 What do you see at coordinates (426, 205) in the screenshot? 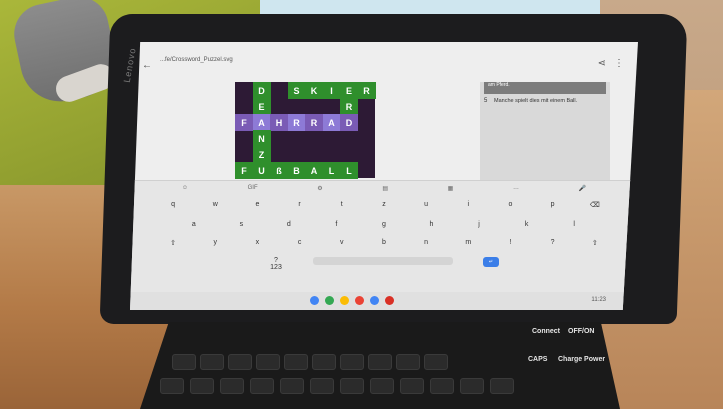
I see `keyboard-key: u` at bounding box center [426, 205].